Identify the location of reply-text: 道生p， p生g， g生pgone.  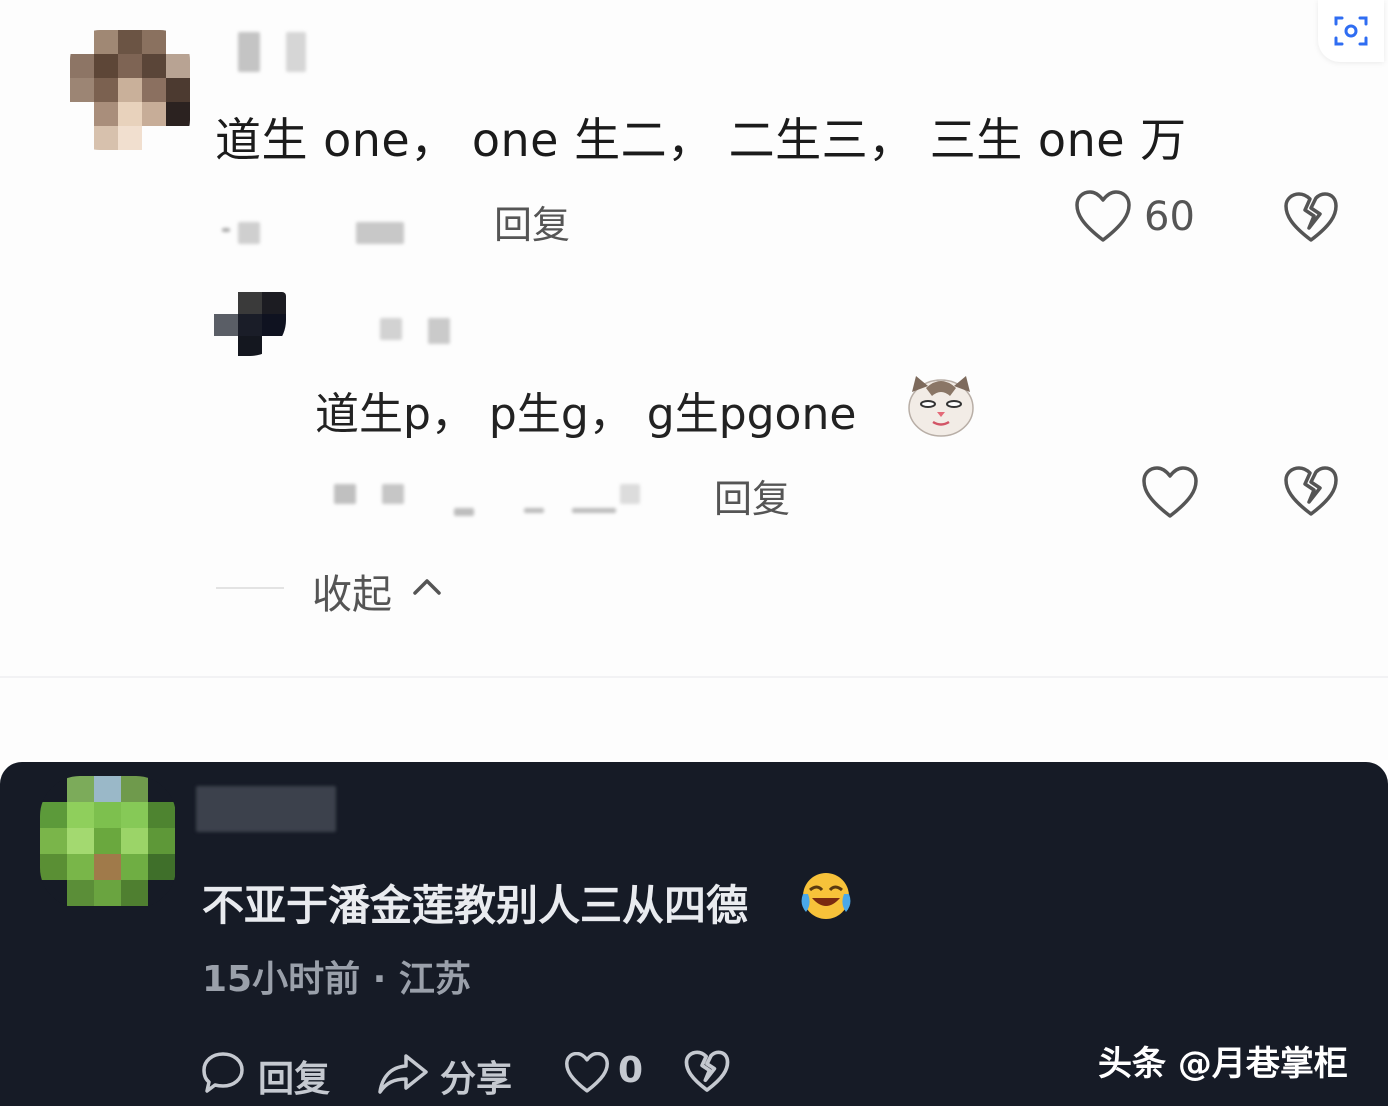
(586, 414).